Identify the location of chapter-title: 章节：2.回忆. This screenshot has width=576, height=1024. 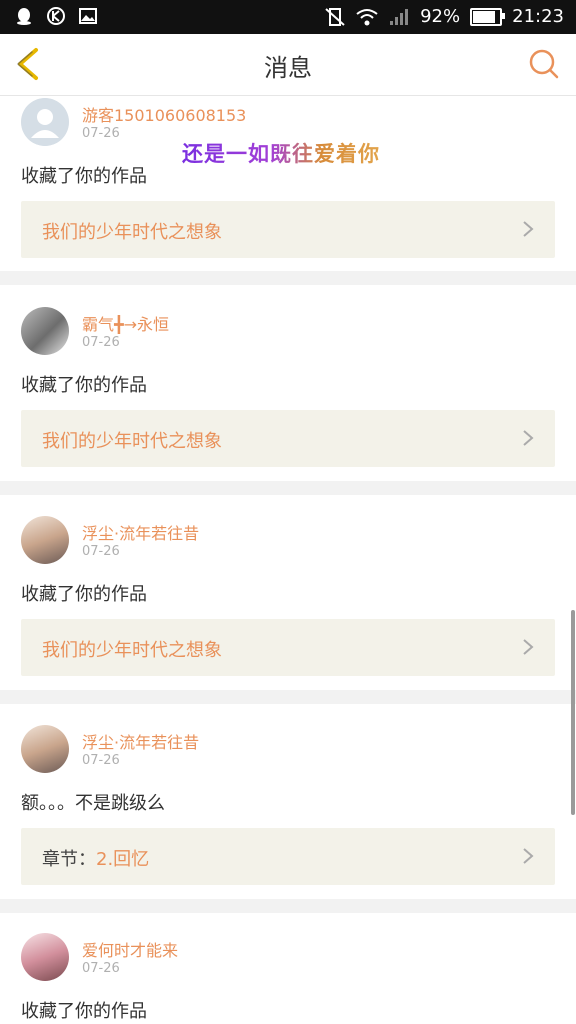
(96, 859).